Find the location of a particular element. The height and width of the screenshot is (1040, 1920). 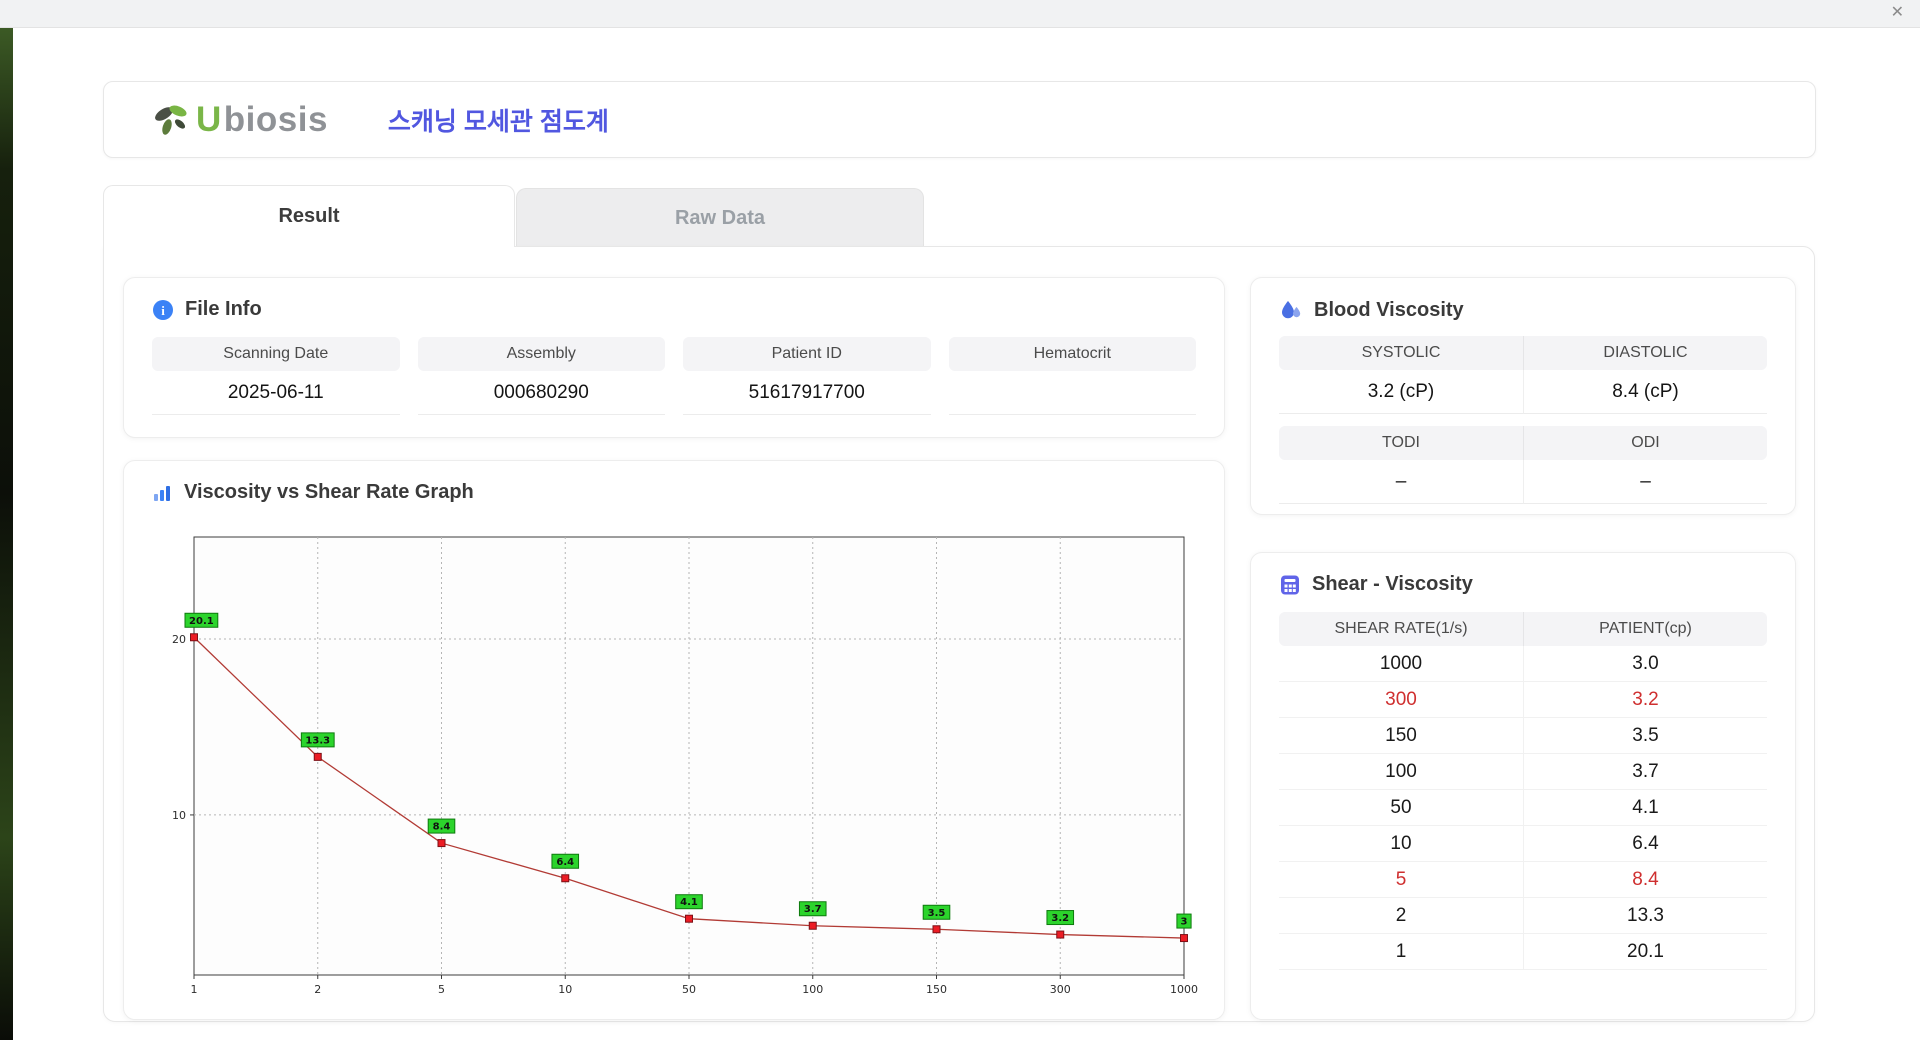

shear-rate-cell: 100 is located at coordinates (1401, 771).